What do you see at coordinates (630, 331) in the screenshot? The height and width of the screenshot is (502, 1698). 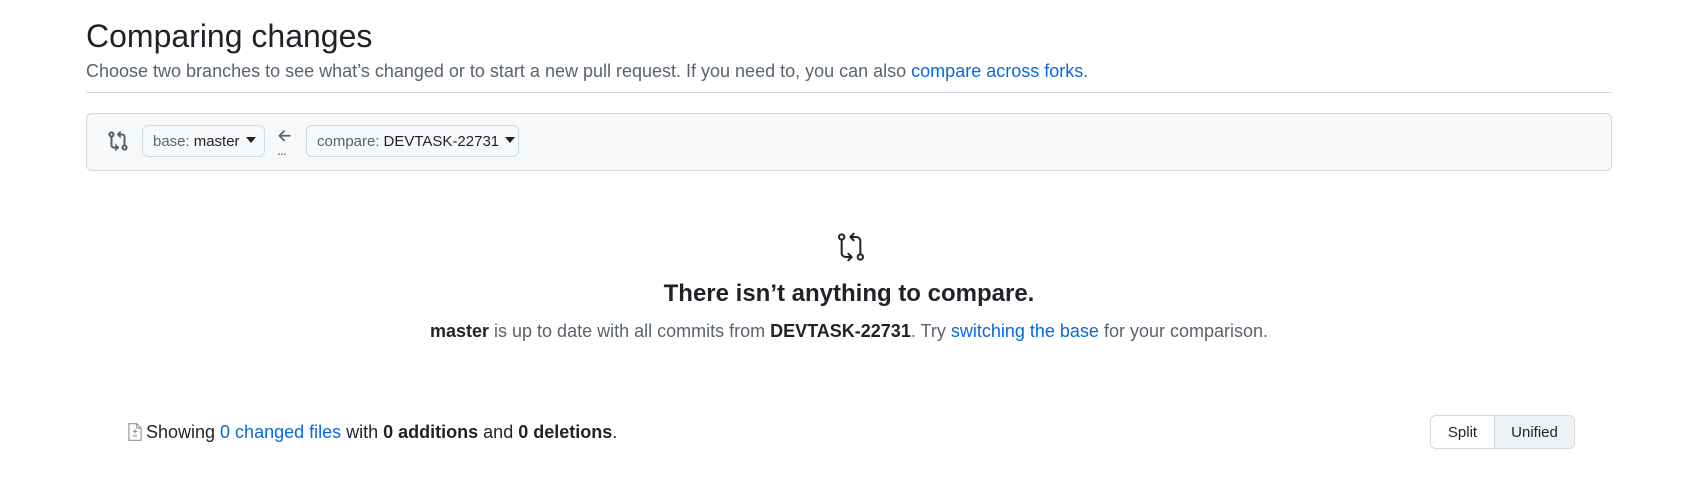 I see `desc-text: is up to date with all commits from` at bounding box center [630, 331].